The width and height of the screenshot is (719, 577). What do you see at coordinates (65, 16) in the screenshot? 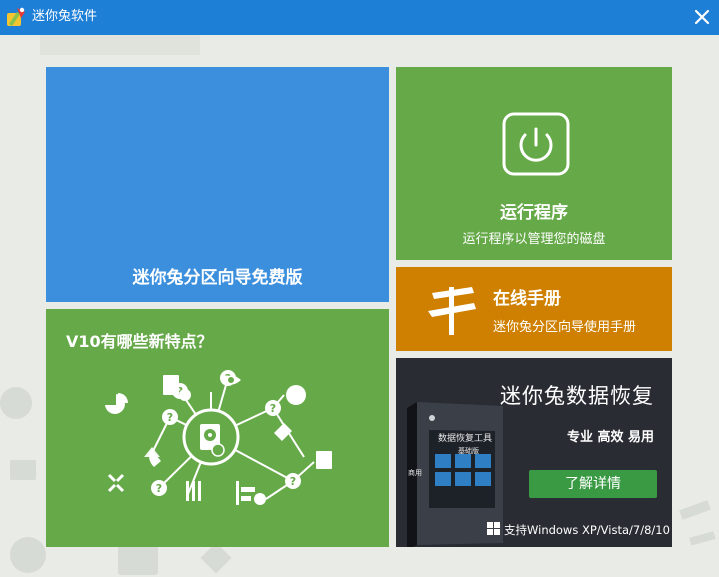
I see `window-title: 迷你兔软件` at bounding box center [65, 16].